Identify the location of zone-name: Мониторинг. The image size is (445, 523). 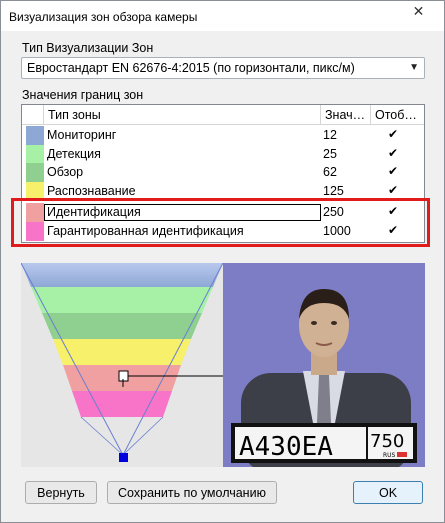
(82, 135).